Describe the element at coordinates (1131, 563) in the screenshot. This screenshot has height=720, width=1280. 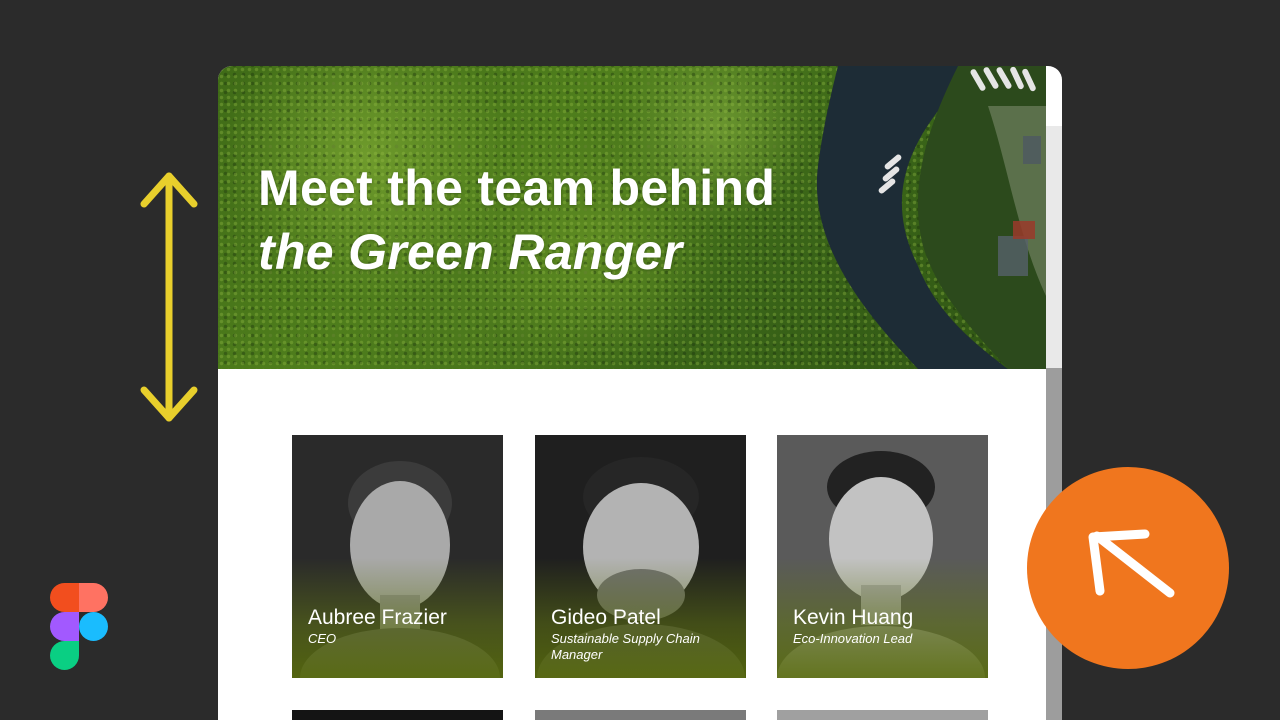
I see `arrow-up-left-icon` at that location.